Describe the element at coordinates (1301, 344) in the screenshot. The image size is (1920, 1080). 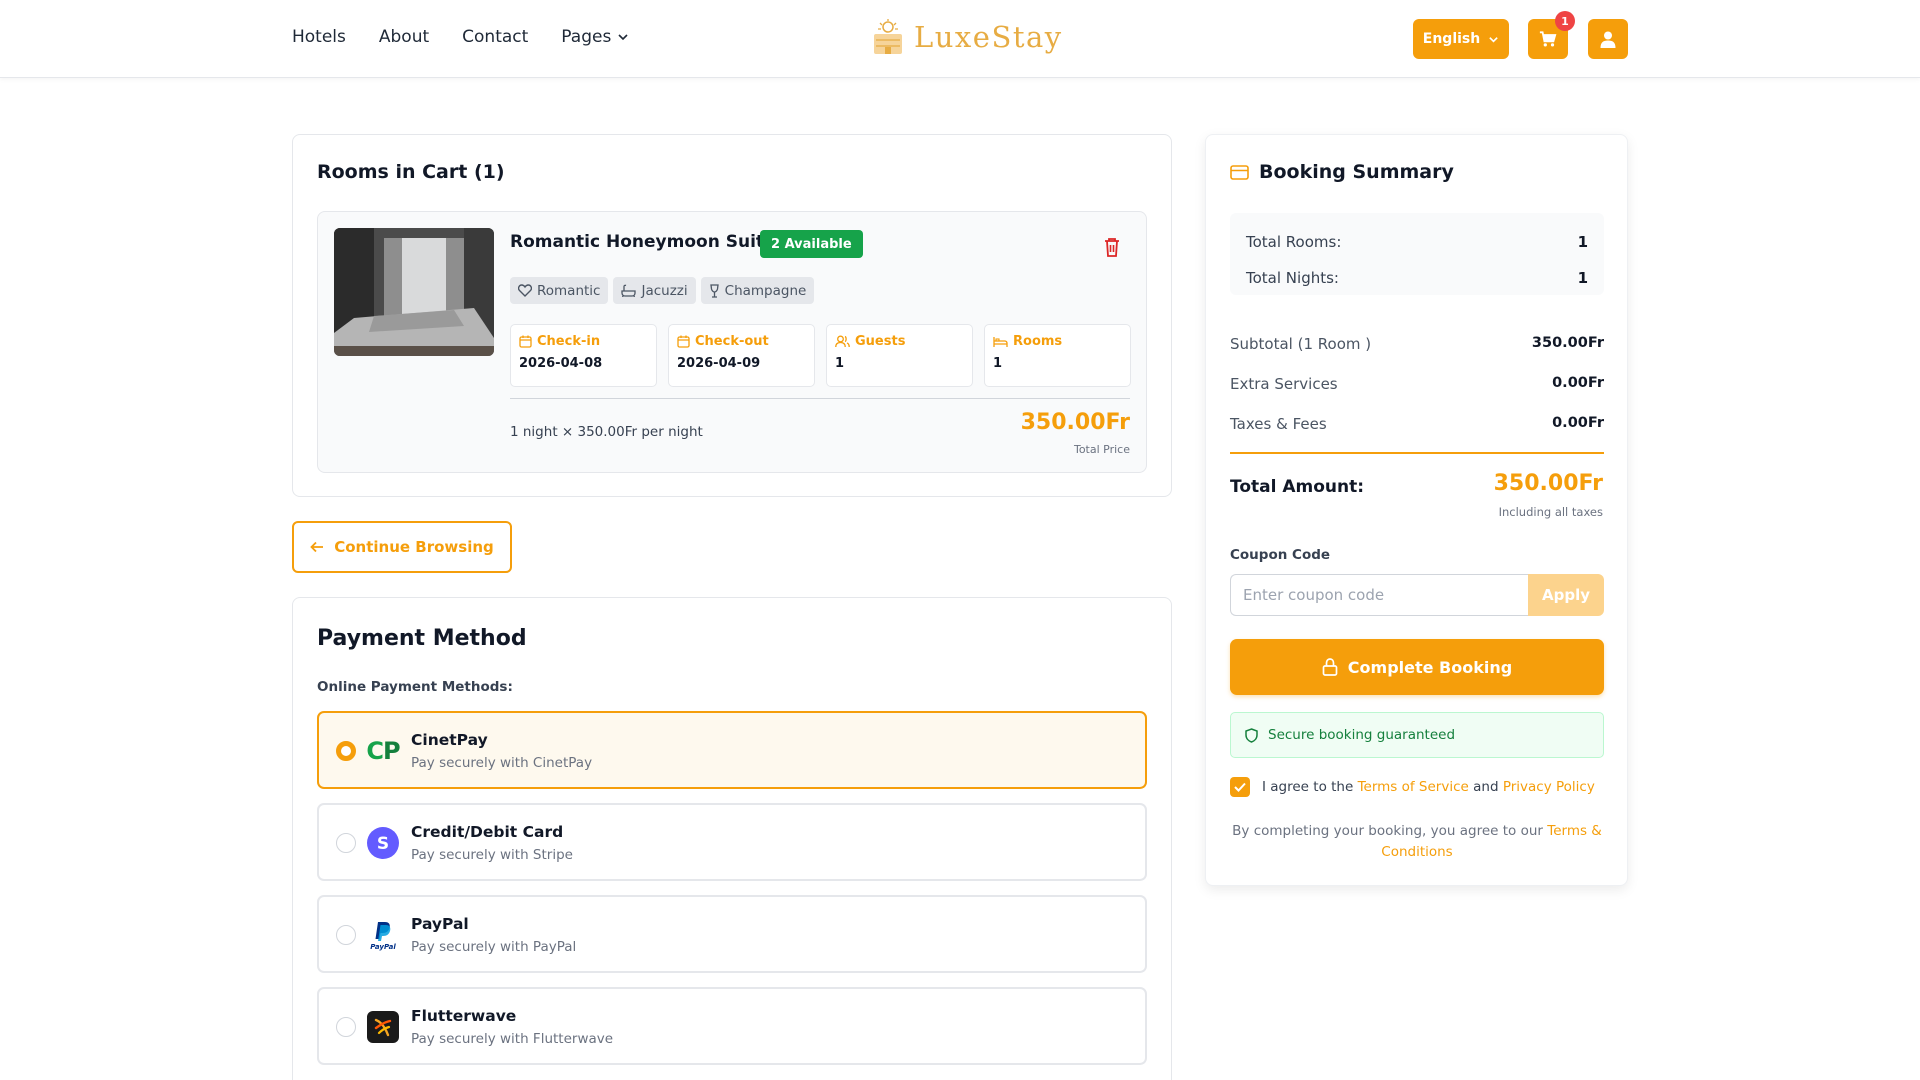
I see `subtotal-label: Subtotal (1 Room )` at that location.